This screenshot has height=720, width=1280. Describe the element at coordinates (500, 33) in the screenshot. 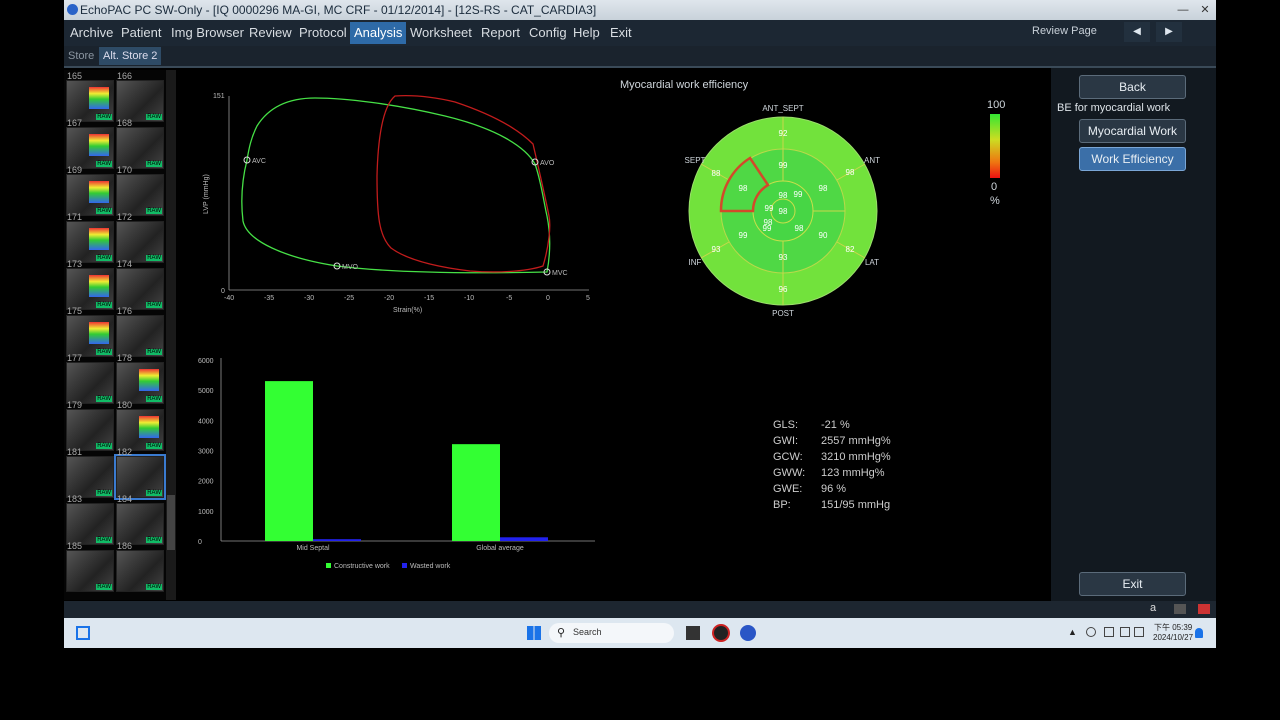

I see `menu-report: Report` at that location.